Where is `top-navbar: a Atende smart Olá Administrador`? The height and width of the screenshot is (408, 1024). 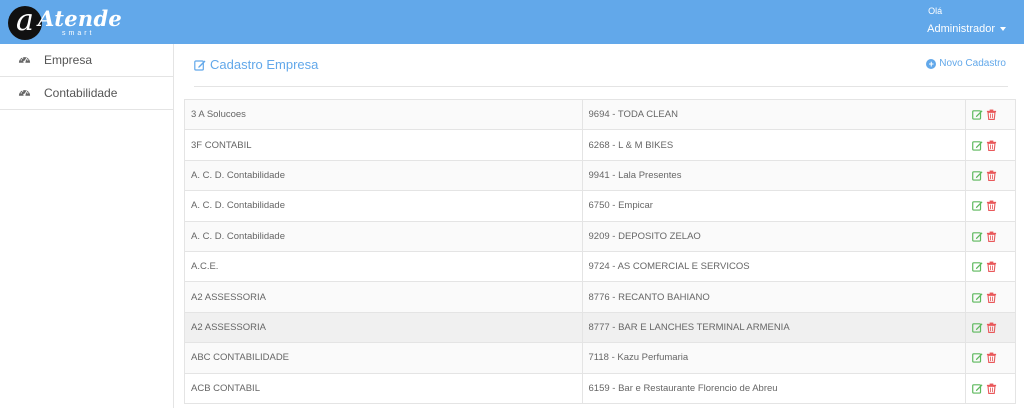
top-navbar: a Atende smart Olá Administrador is located at coordinates (512, 22).